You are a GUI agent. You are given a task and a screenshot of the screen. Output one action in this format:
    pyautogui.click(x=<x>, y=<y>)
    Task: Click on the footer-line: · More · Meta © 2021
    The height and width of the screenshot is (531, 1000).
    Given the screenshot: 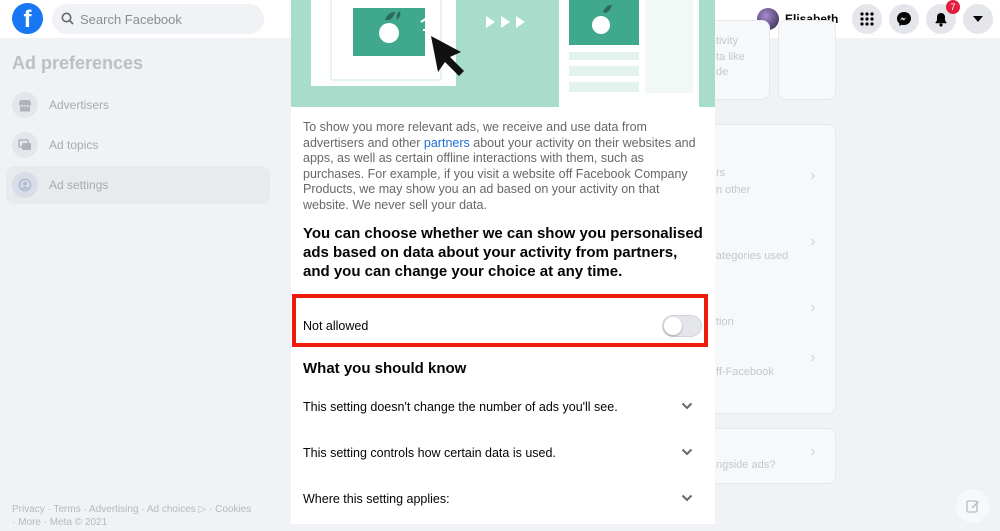 What is the action you would take?
    pyautogui.click(x=142, y=522)
    